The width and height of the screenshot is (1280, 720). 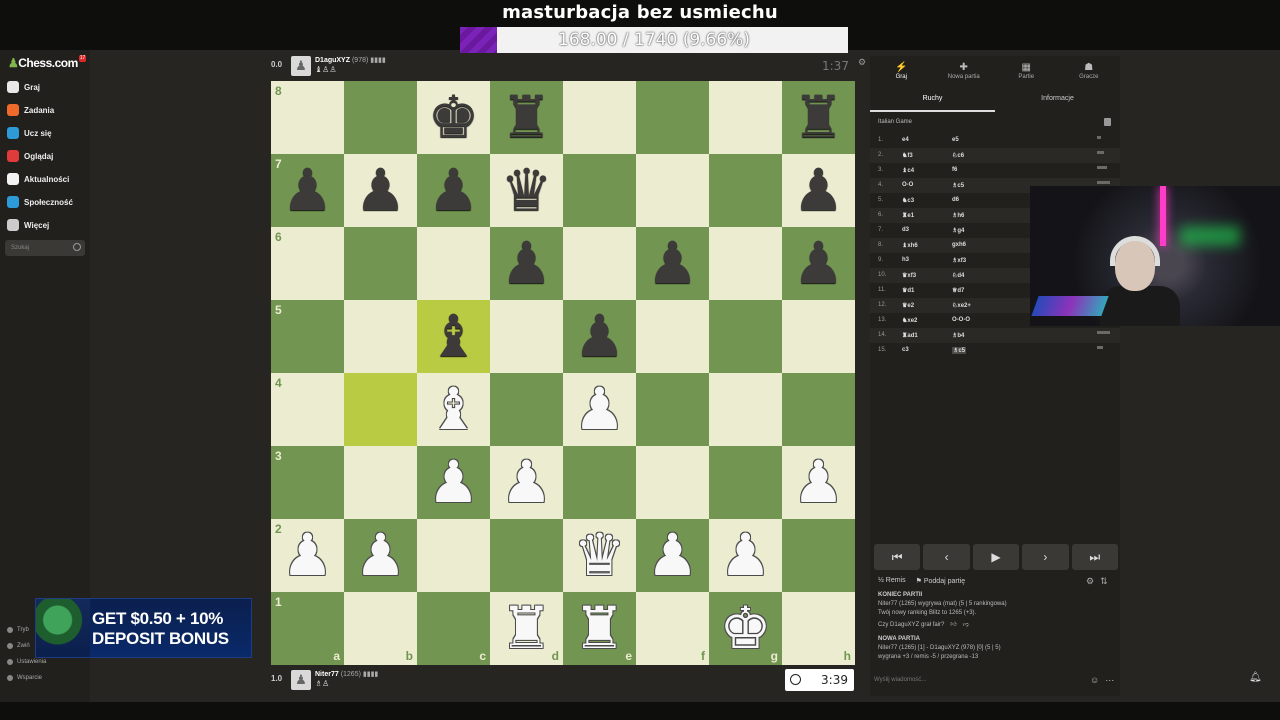 I want to click on square-f8, so click(x=672, y=117).